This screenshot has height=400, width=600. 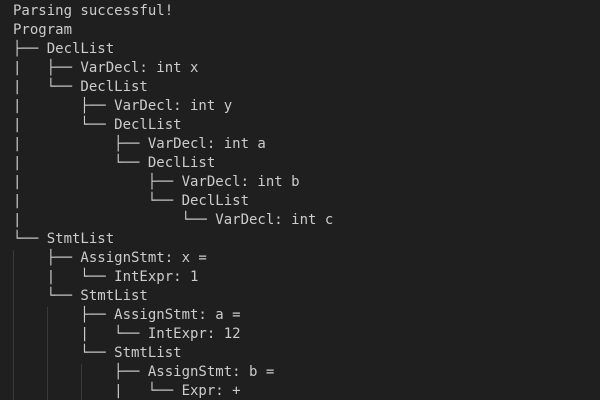 I want to click on tree-line: | └── IntExpr: 12, so click(x=127, y=334).